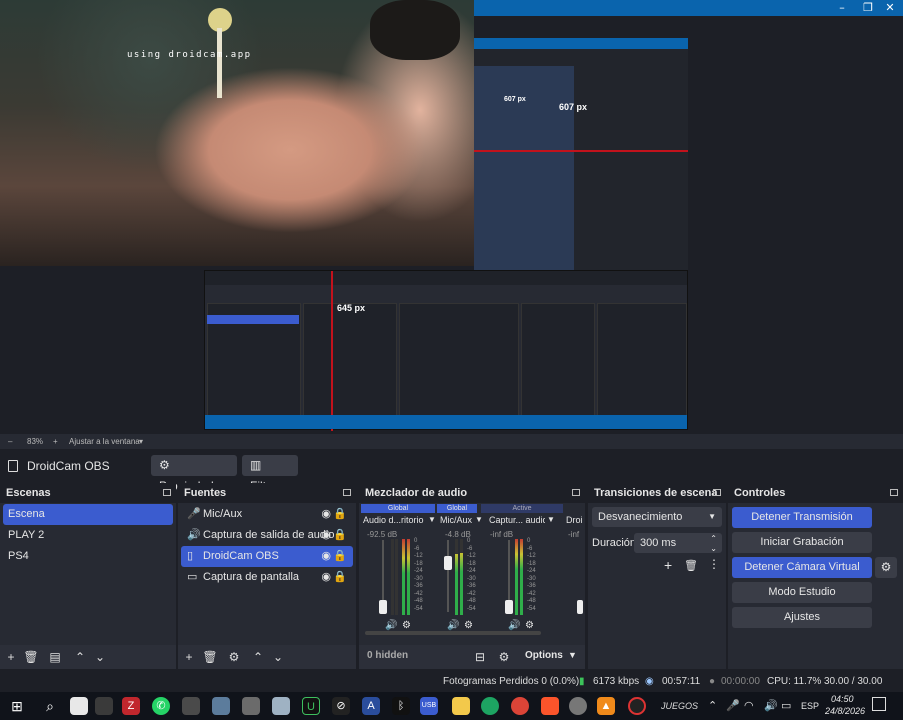 The image size is (903, 720). Describe the element at coordinates (679, 706) in the screenshot. I see `pinned-label: JUEGOS` at that location.